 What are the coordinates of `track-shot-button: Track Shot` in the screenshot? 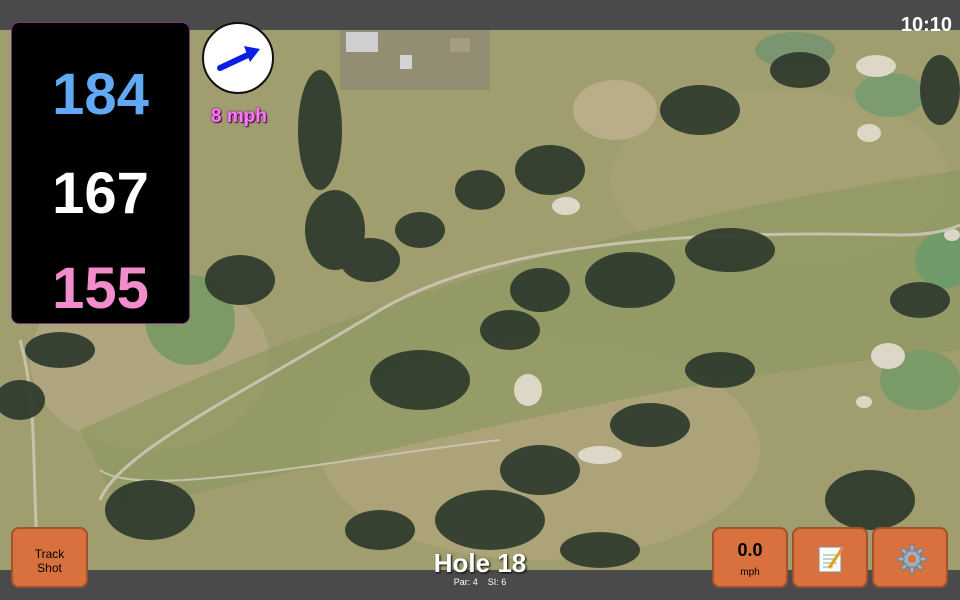 It's located at (49, 557).